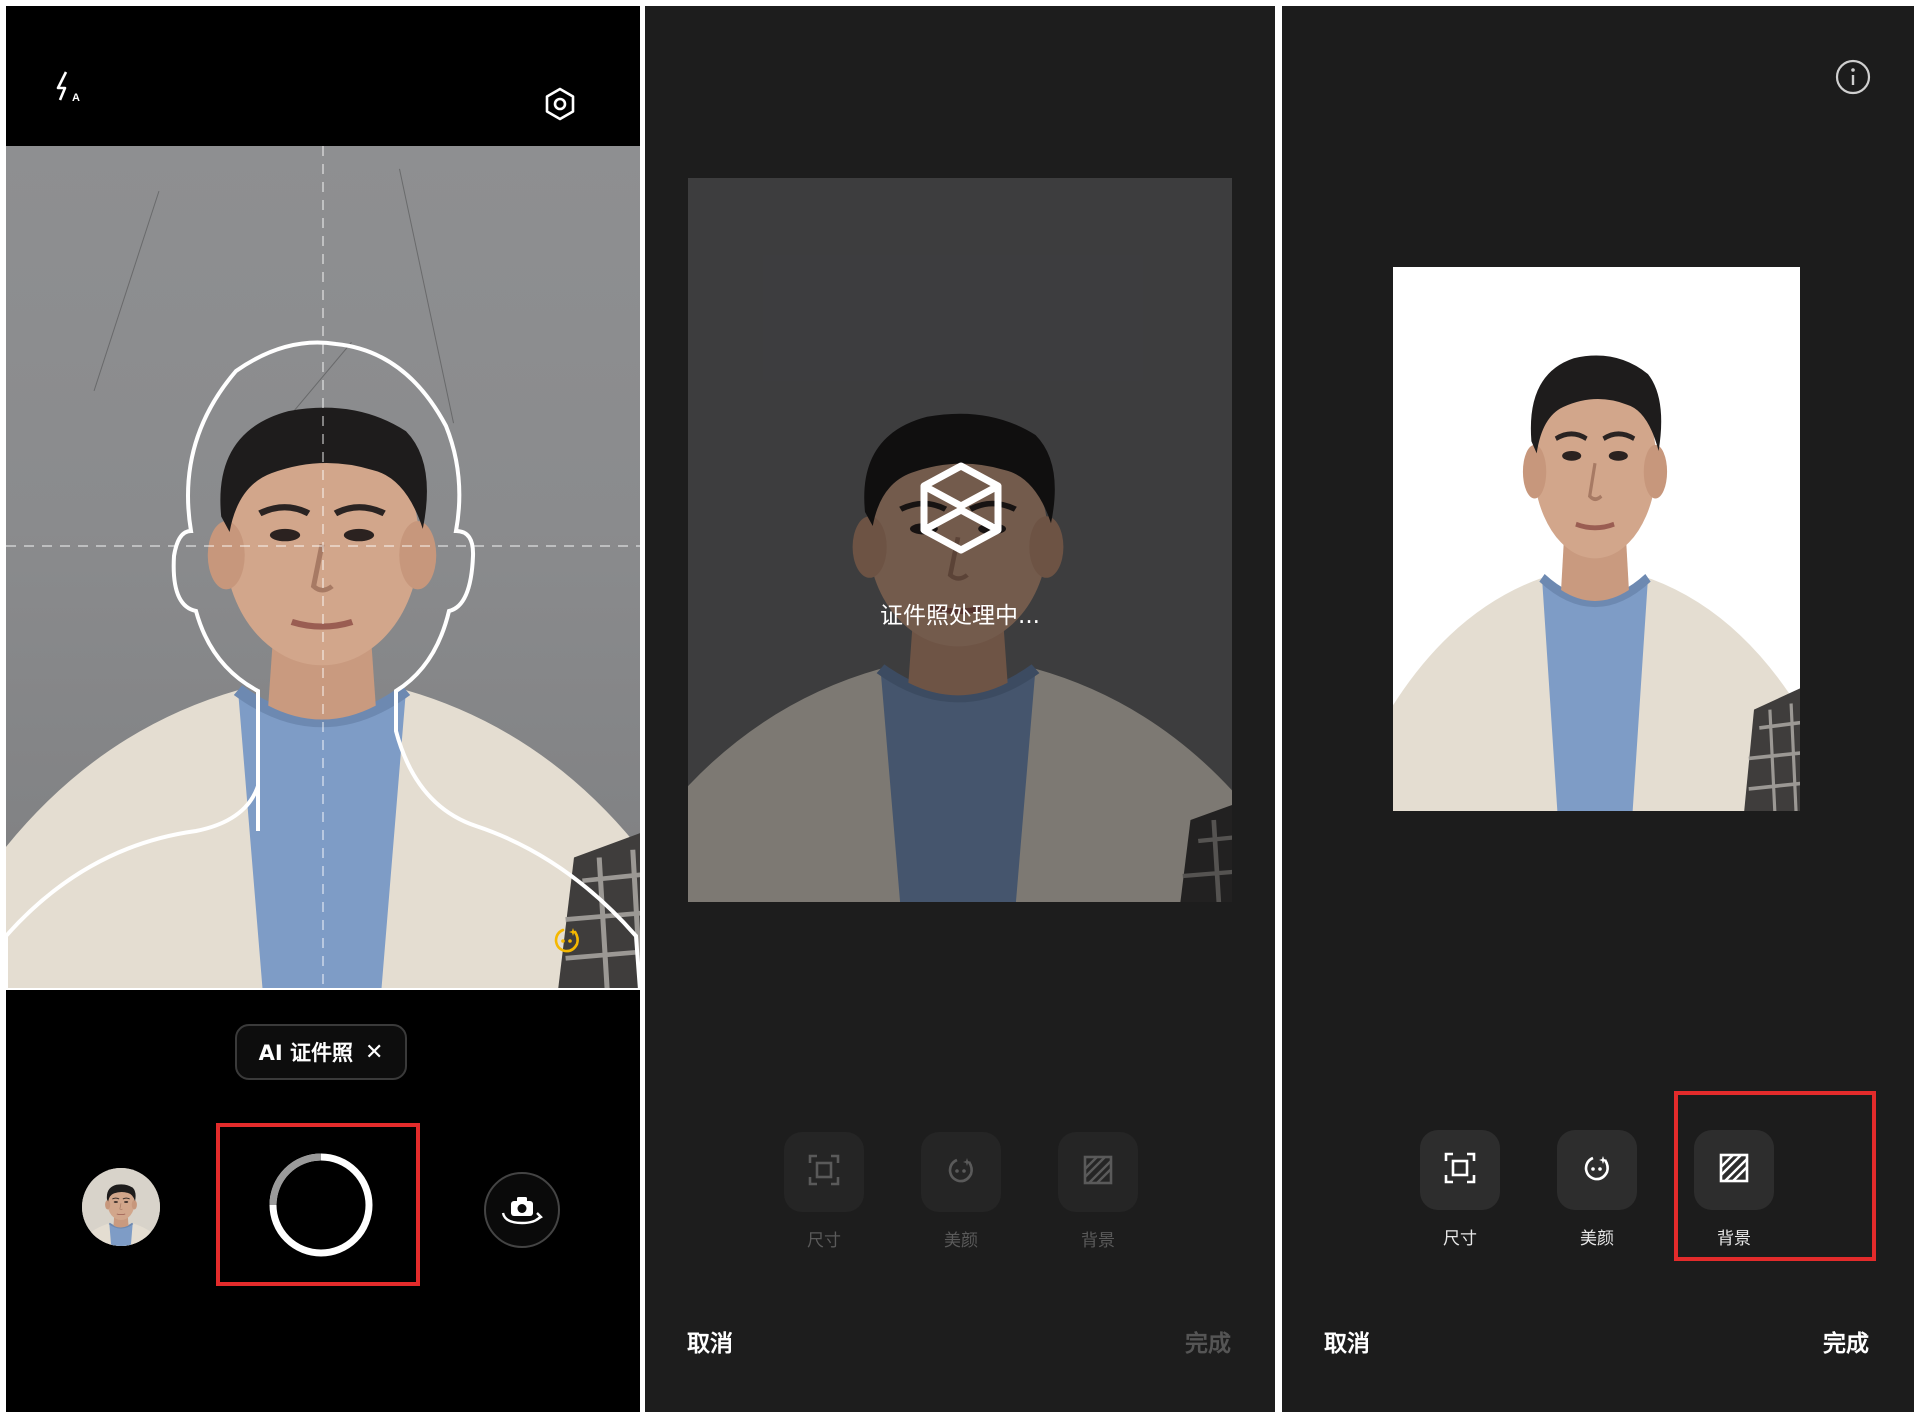 This screenshot has width=1920, height=1417. What do you see at coordinates (68, 86) in the screenshot?
I see `flash-auto-icon: A` at bounding box center [68, 86].